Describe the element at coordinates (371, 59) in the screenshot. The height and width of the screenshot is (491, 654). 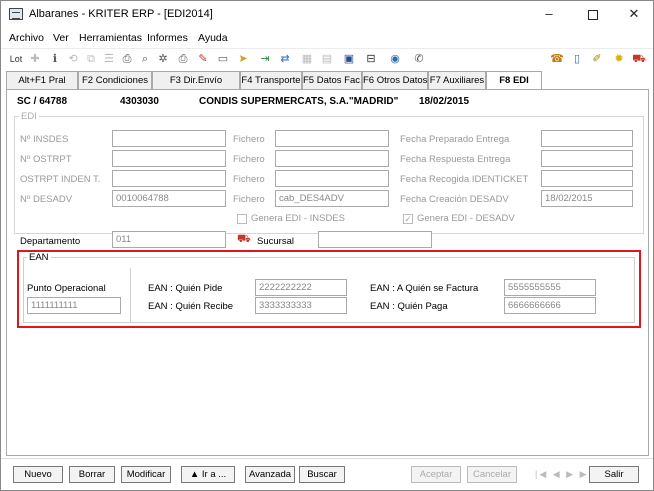
I see `document-icon: ⊟` at that location.